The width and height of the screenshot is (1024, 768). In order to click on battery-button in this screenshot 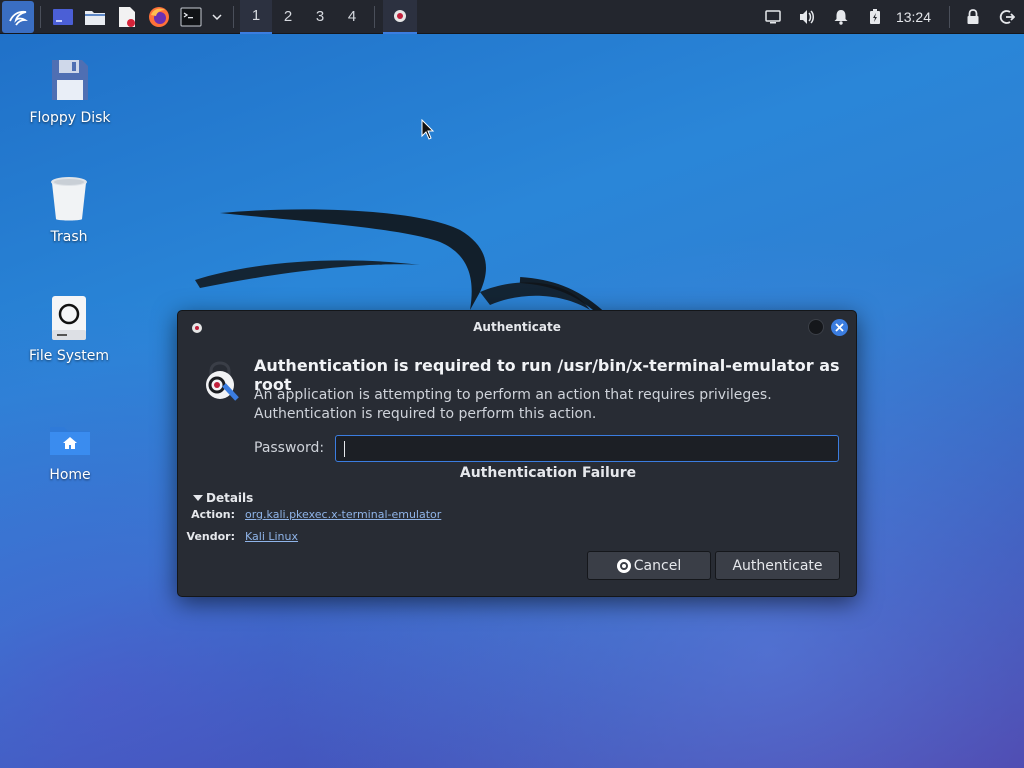, I will do `click(875, 17)`.